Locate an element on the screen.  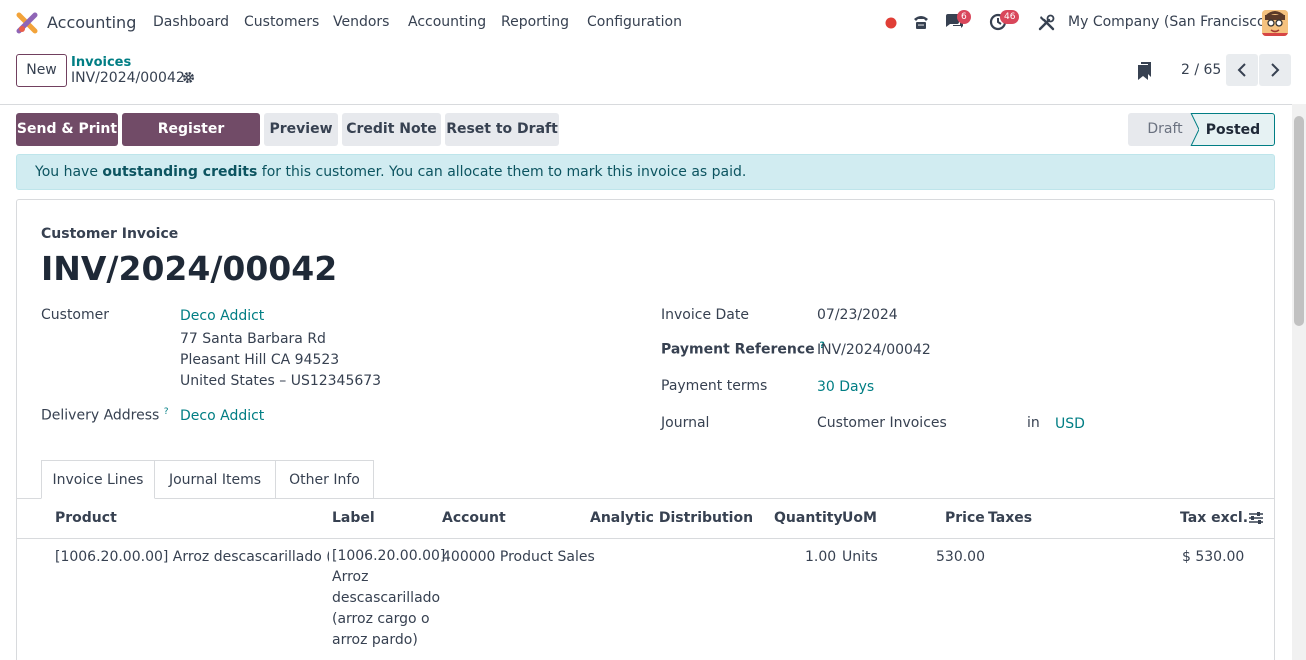
invoice-date-label: Invoice Date is located at coordinates (705, 315).